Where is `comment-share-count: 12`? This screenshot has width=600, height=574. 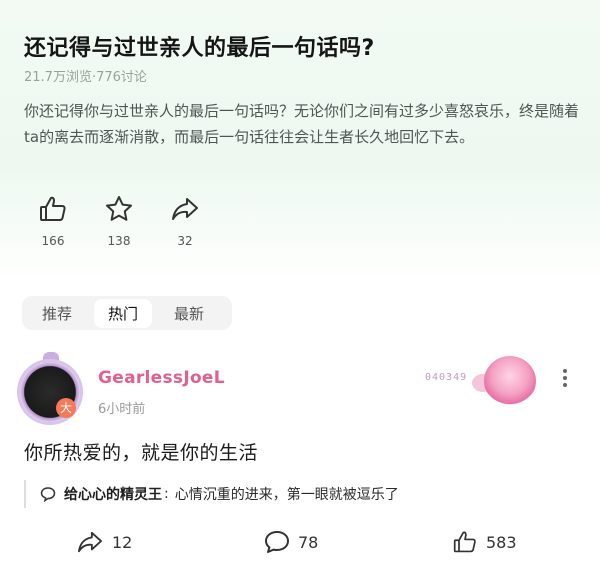 comment-share-count: 12 is located at coordinates (122, 542).